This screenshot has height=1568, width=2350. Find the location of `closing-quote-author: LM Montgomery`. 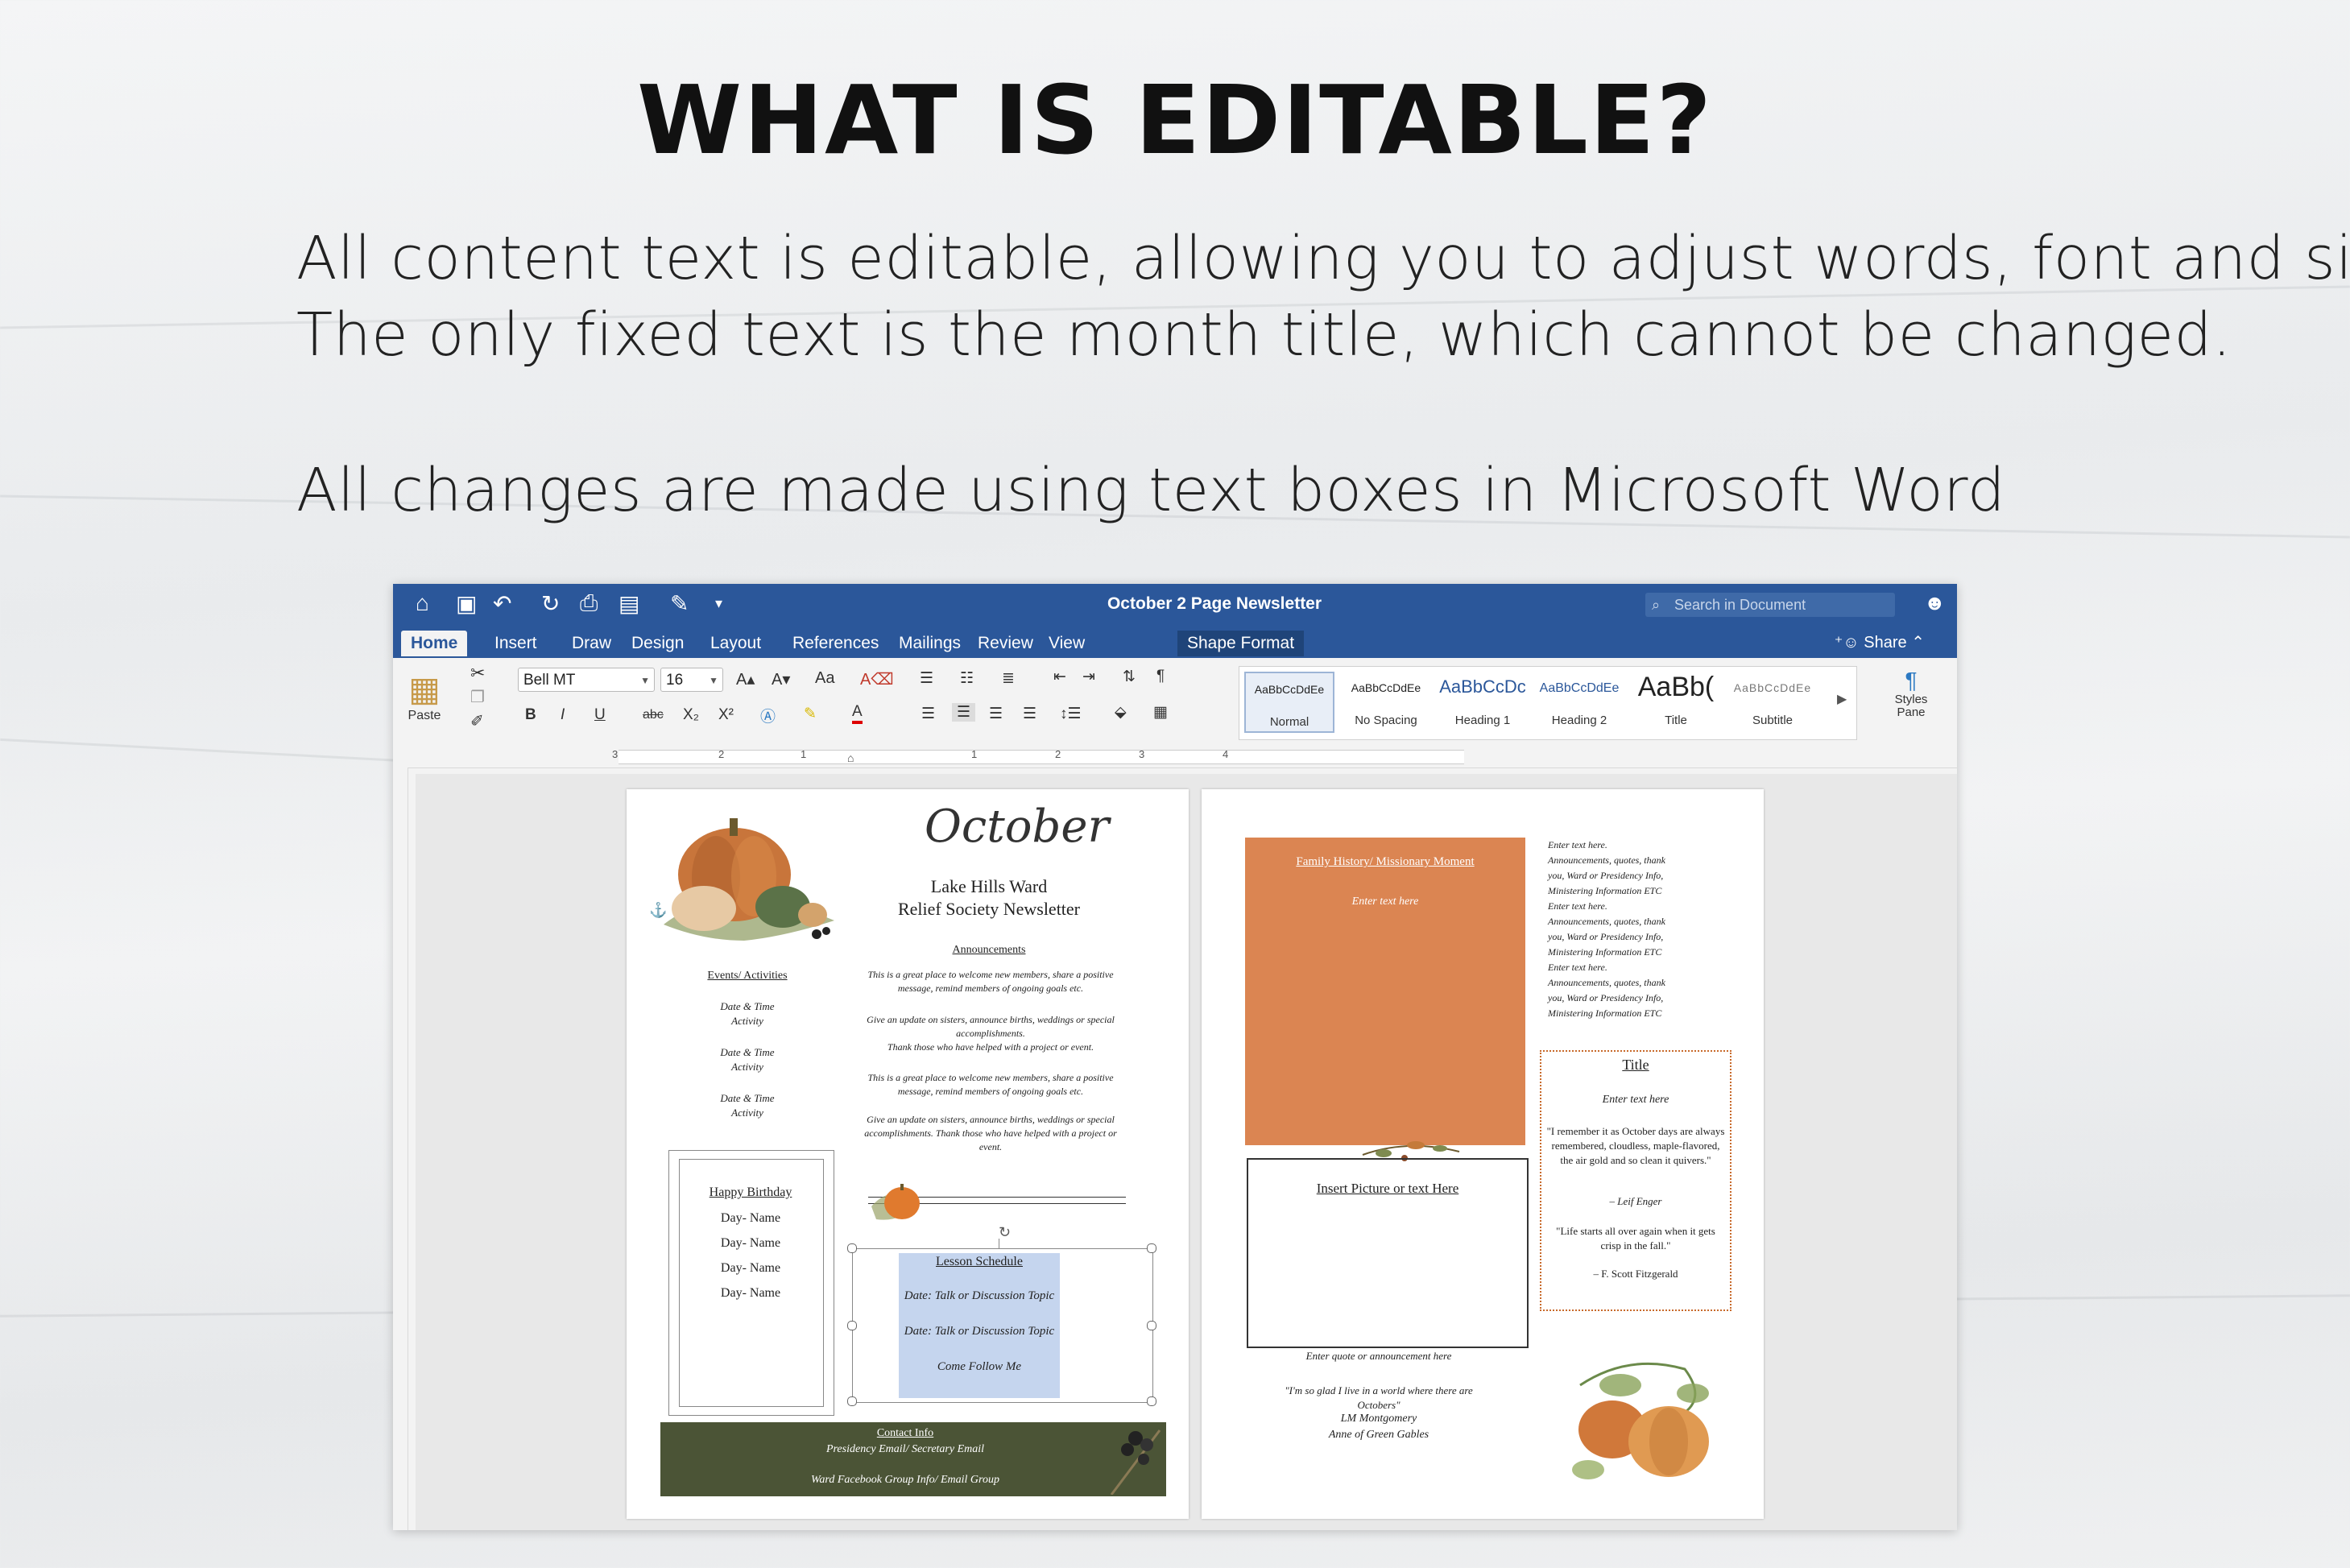

closing-quote-author: LM Montgomery is located at coordinates (1379, 1419).